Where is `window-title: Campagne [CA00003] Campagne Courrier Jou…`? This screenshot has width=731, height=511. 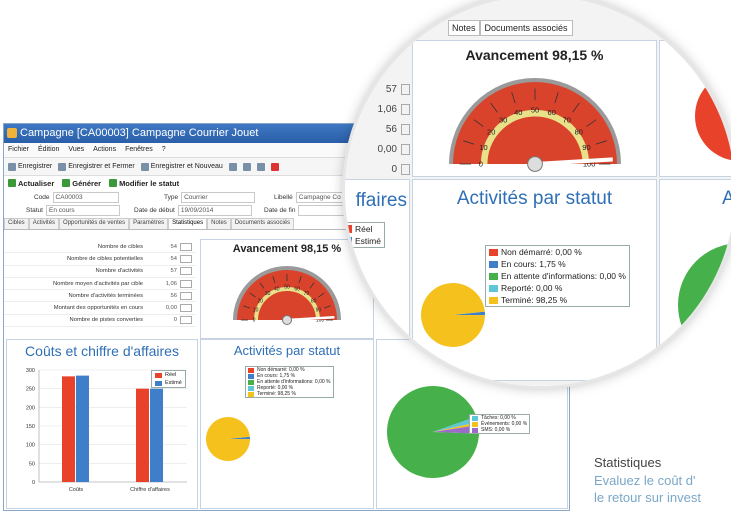 window-title: Campagne [CA00003] Campagne Courrier Jou… is located at coordinates (139, 133).